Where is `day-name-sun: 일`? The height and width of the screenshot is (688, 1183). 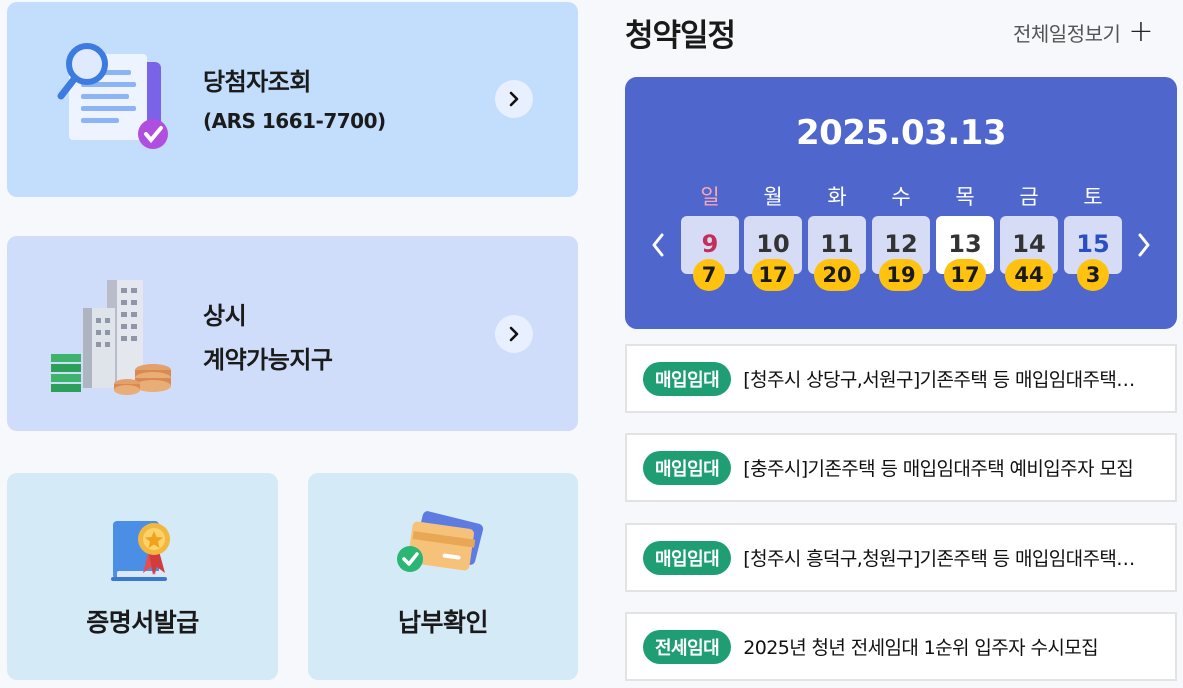 day-name-sun: 일 is located at coordinates (710, 197).